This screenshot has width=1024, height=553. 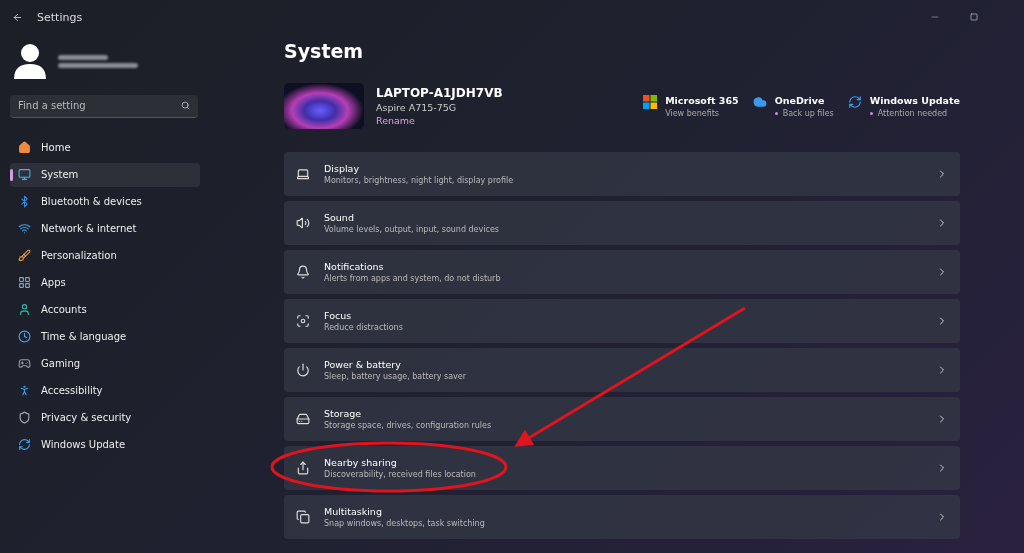 I want to click on device-name: LAPTOP-A1JDH7VB, so click(x=439, y=93).